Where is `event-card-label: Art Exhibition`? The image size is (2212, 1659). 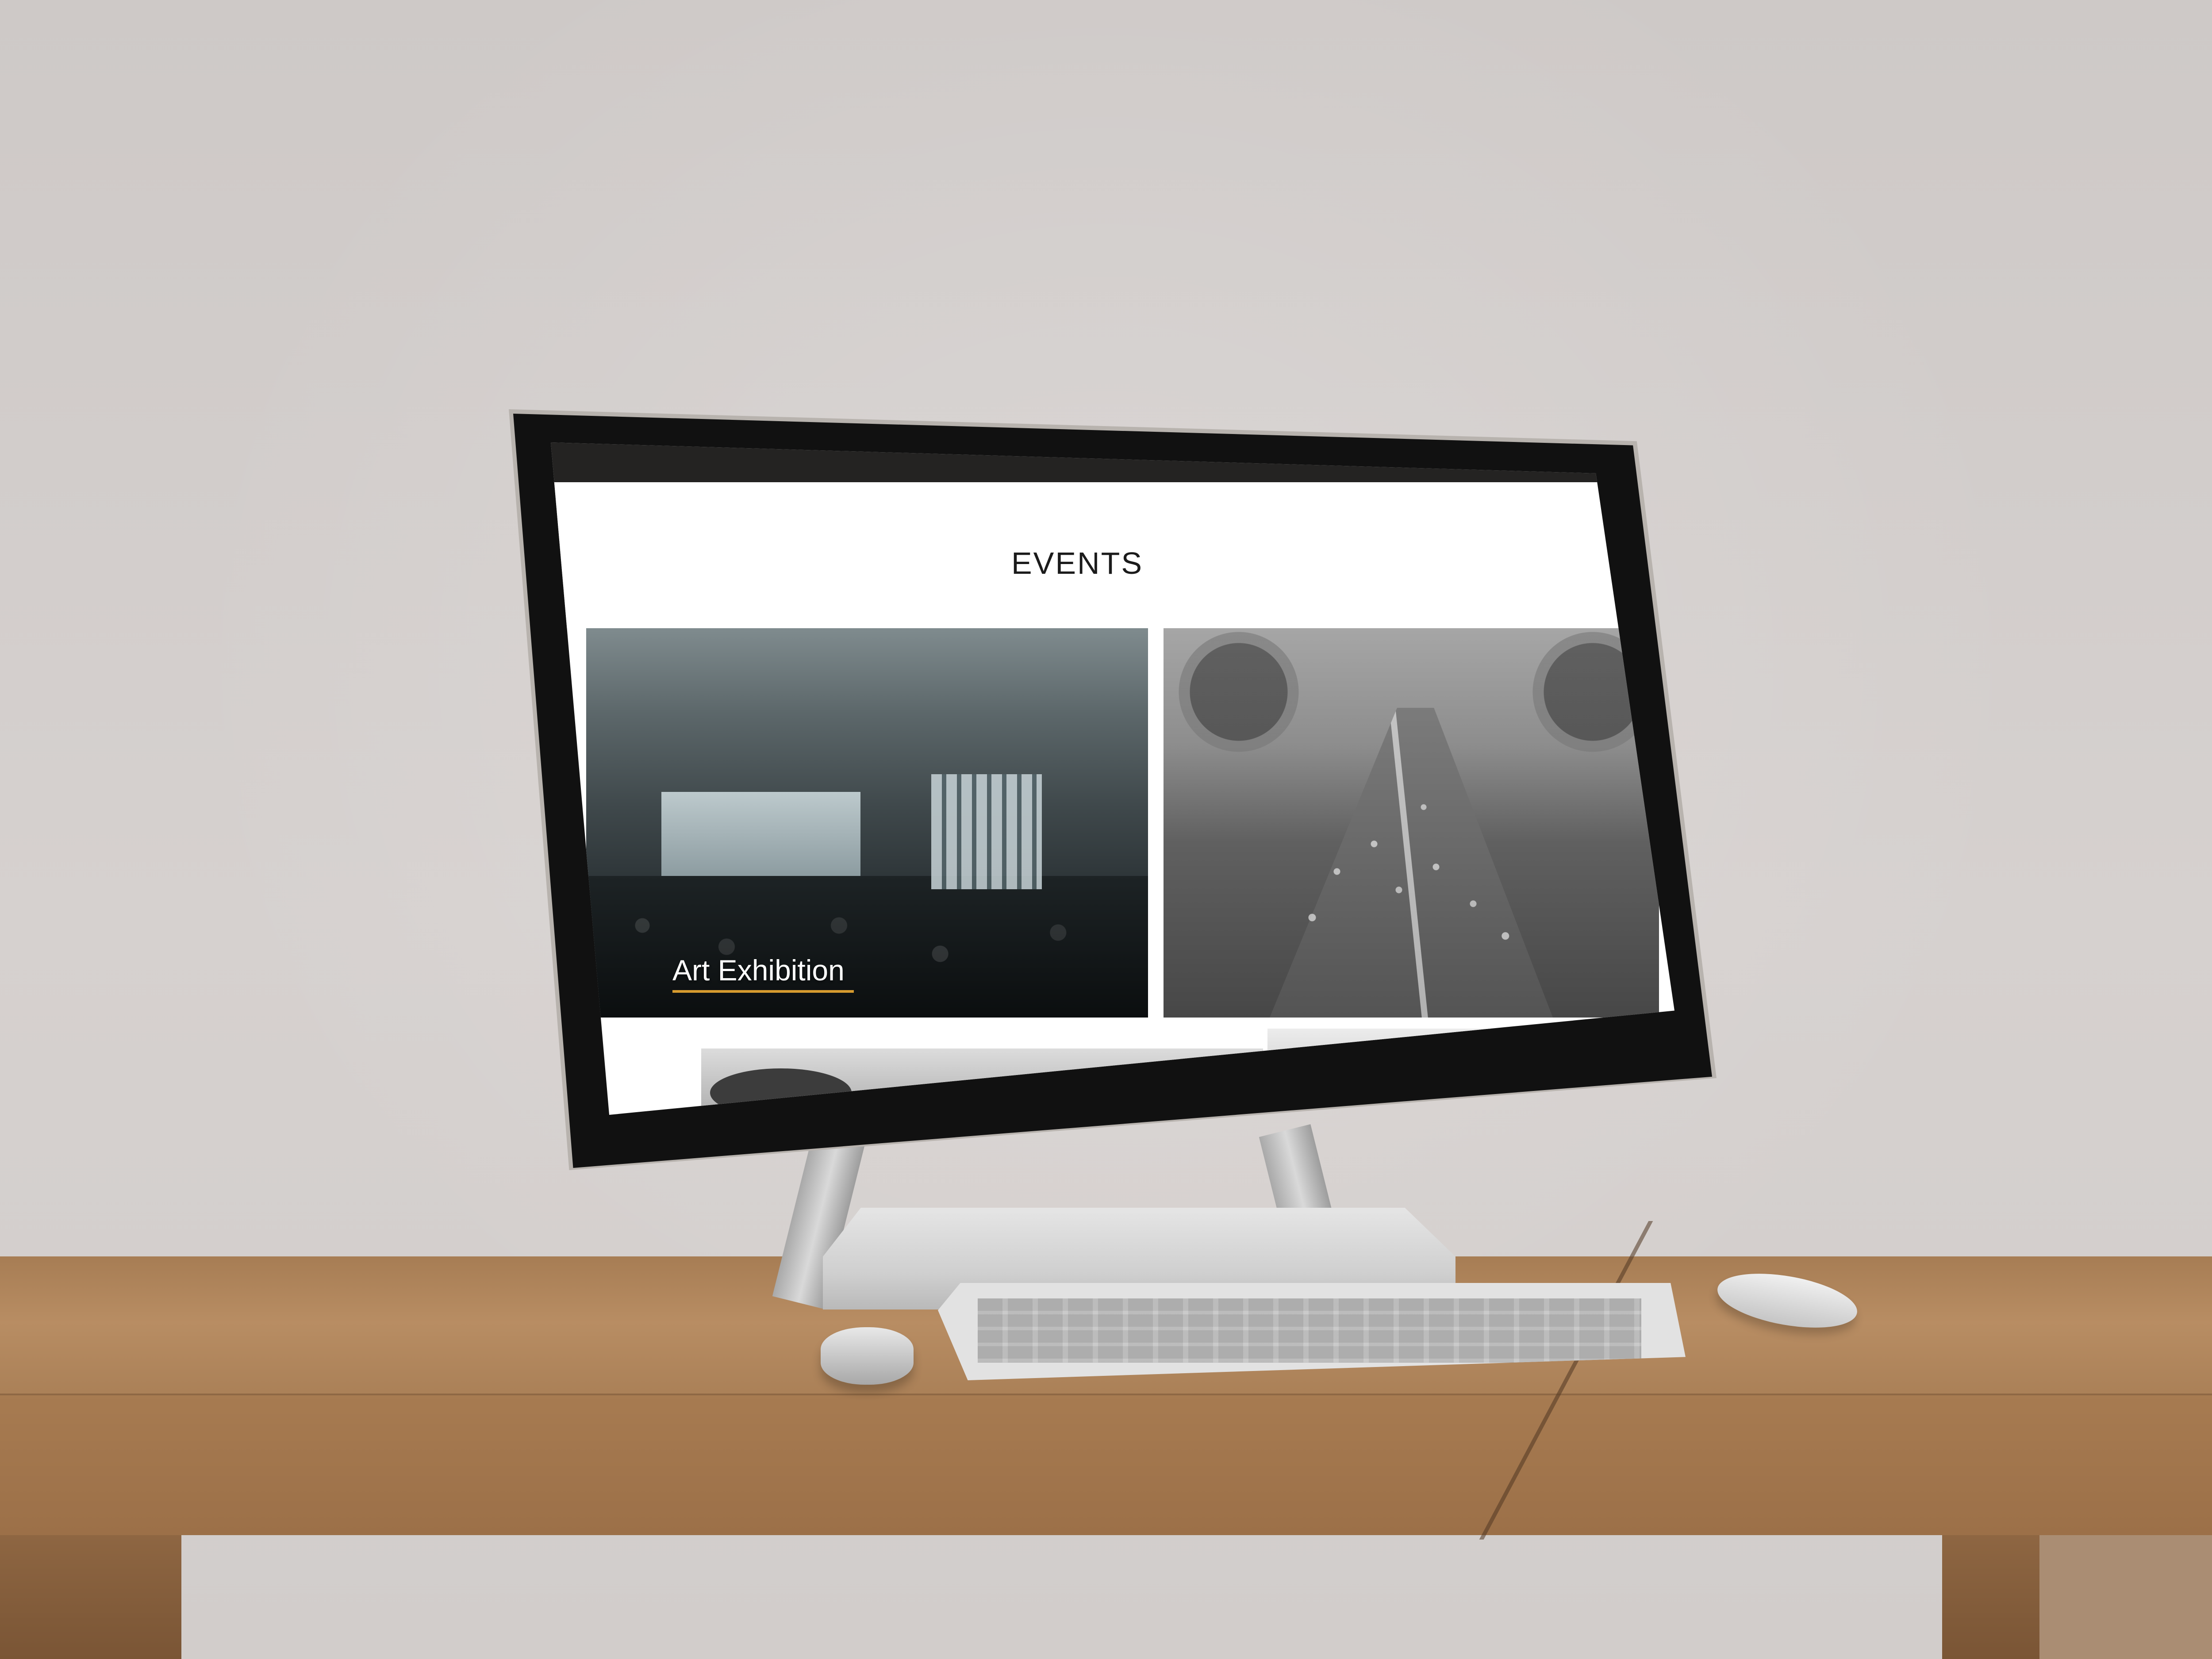 event-card-label: Art Exhibition is located at coordinates (759, 971).